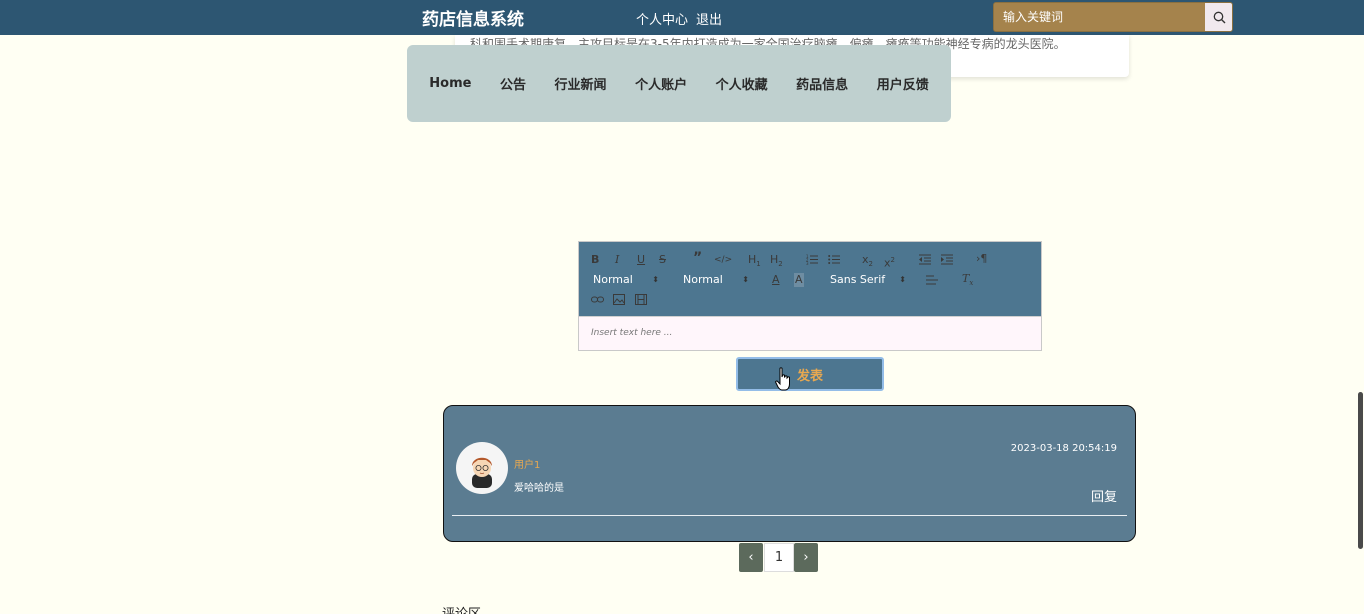 This screenshot has height=614, width=1364. I want to click on top-header: 药店信息系统 个人中心 退出, so click(682, 17).